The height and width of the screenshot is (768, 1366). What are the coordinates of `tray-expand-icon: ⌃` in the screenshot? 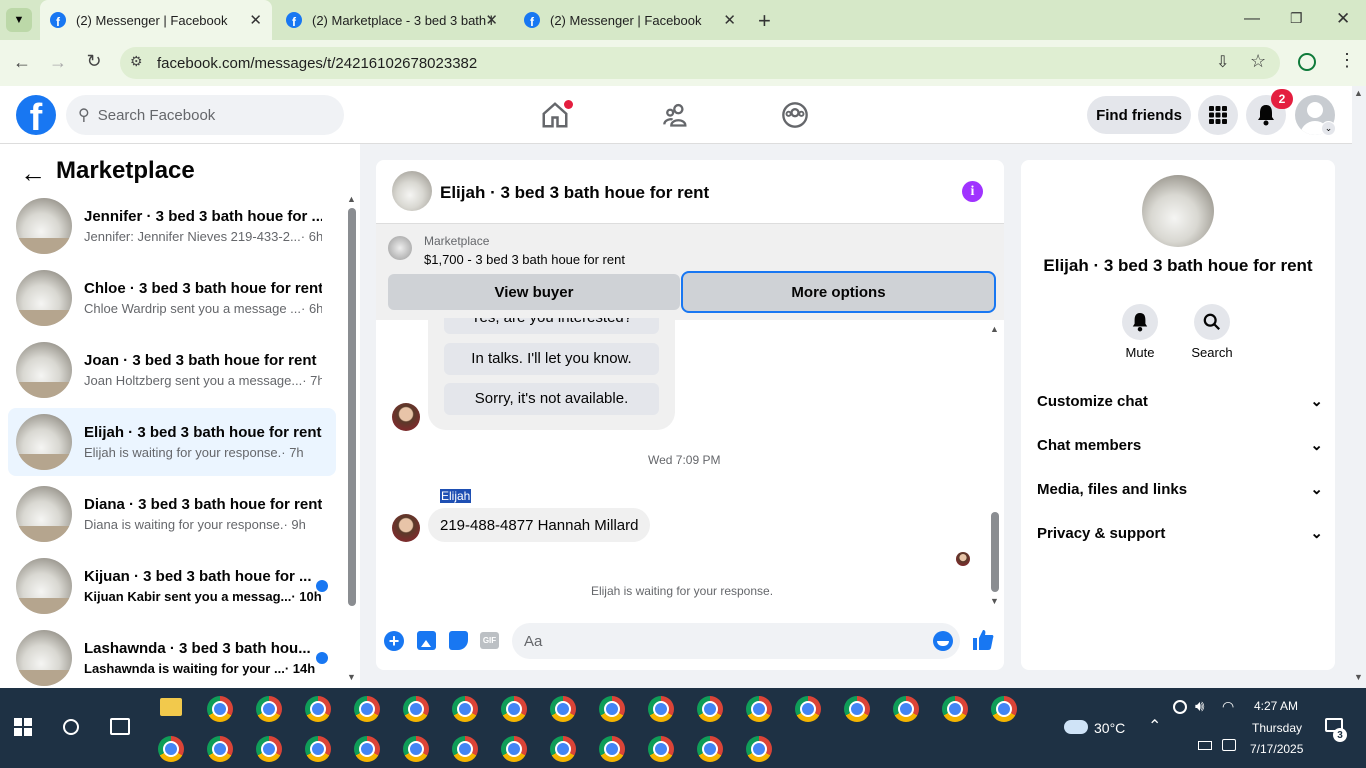 It's located at (1154, 726).